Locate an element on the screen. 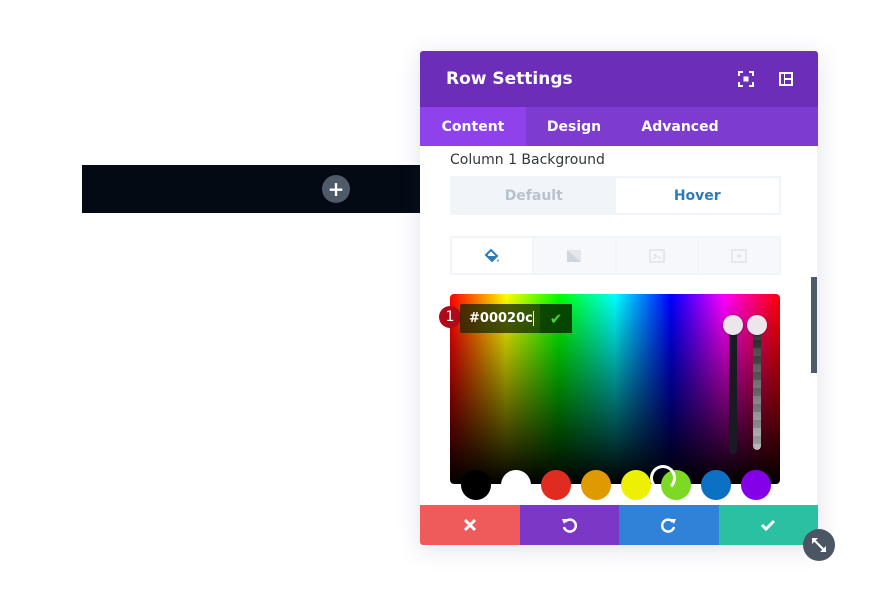  paint-bucket-icon is located at coordinates (491, 255).